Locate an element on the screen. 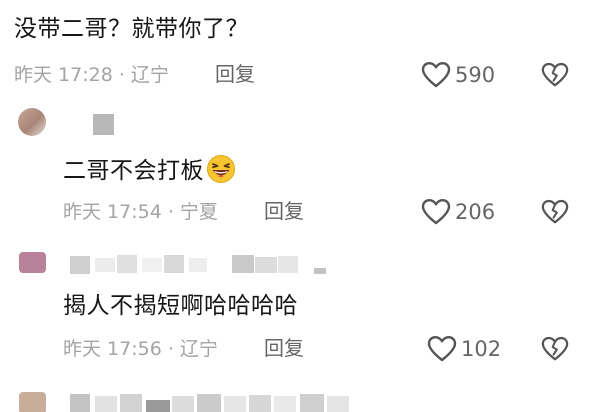 The width and height of the screenshot is (599, 412). like-count: 206 is located at coordinates (475, 212).